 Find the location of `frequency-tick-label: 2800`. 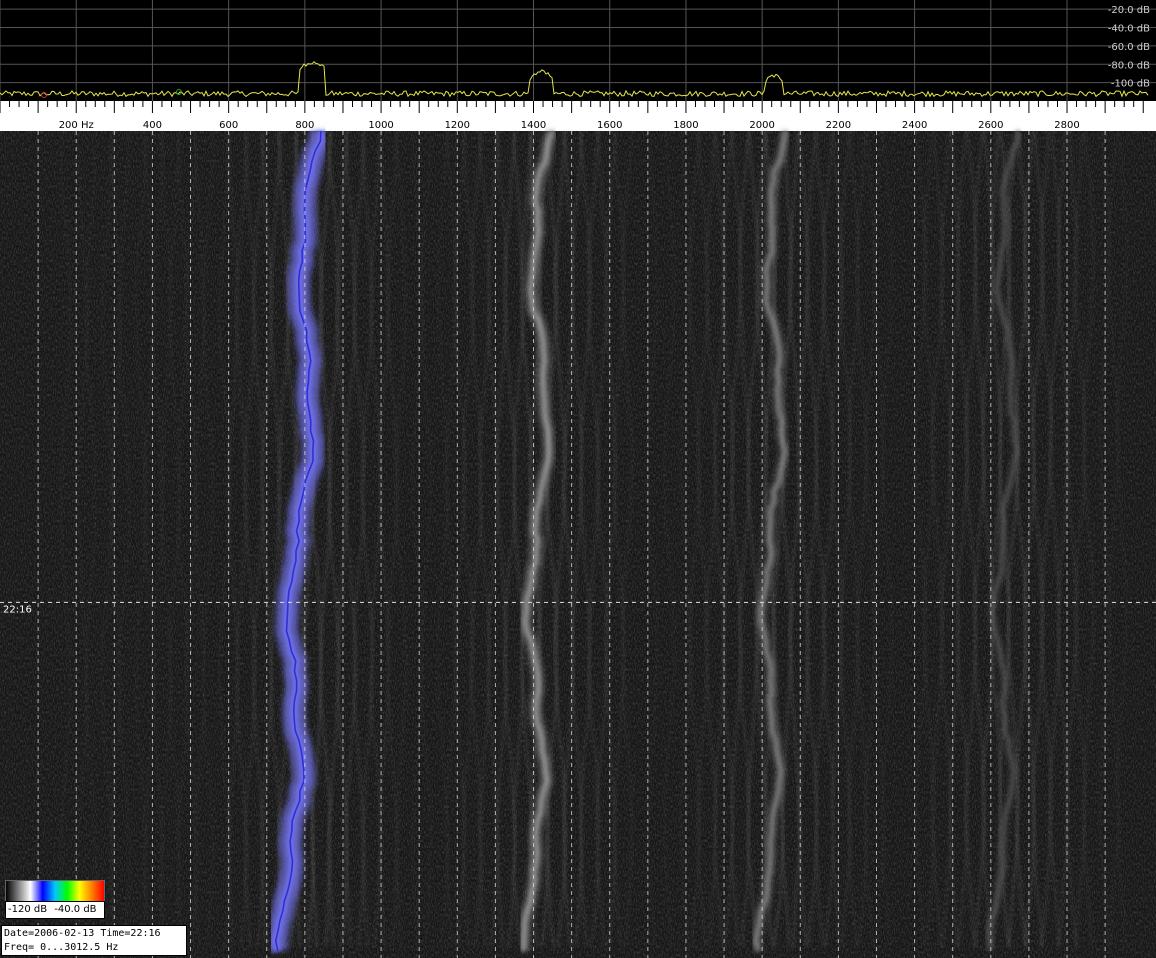

frequency-tick-label: 2800 is located at coordinates (1066, 125).